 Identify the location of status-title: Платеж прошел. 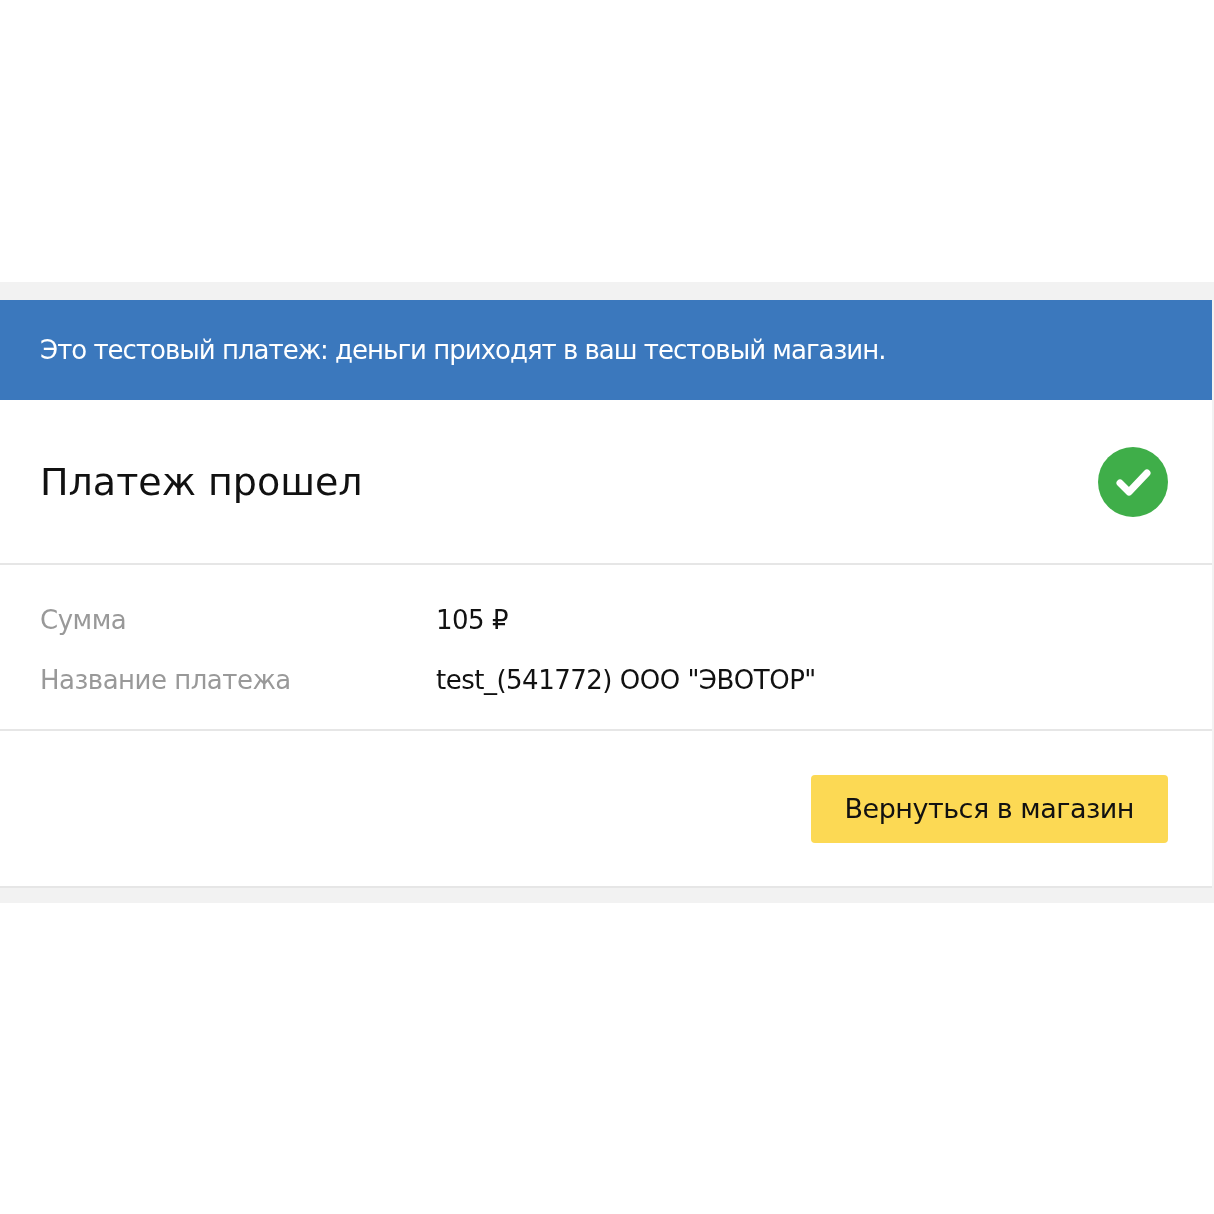
(201, 481).